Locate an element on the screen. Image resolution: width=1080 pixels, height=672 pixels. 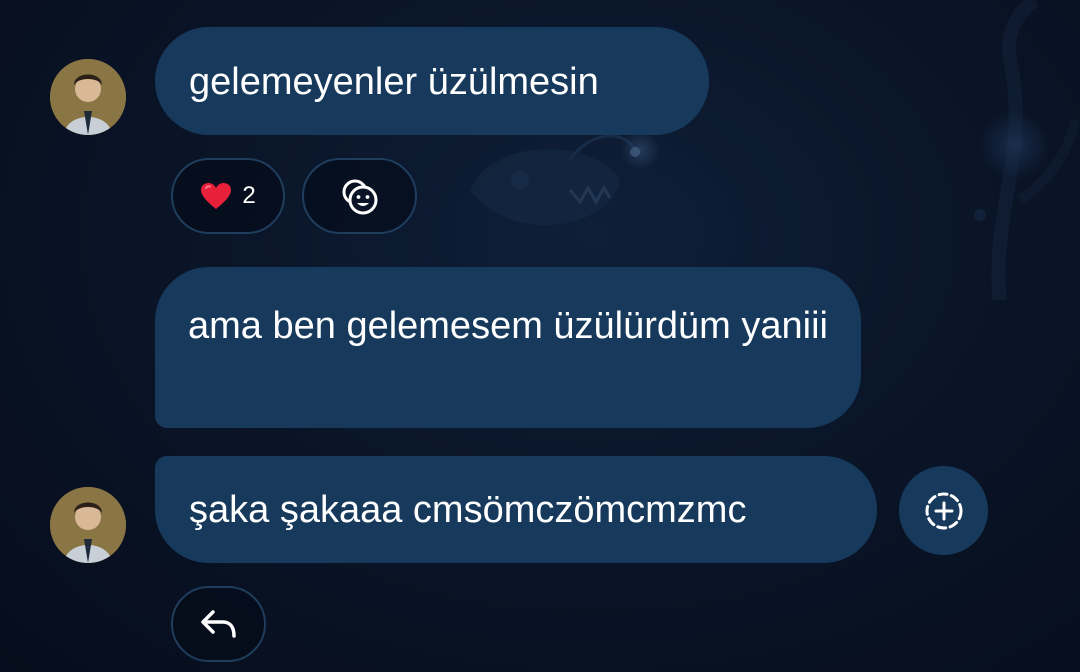
reply-button is located at coordinates (218, 624).